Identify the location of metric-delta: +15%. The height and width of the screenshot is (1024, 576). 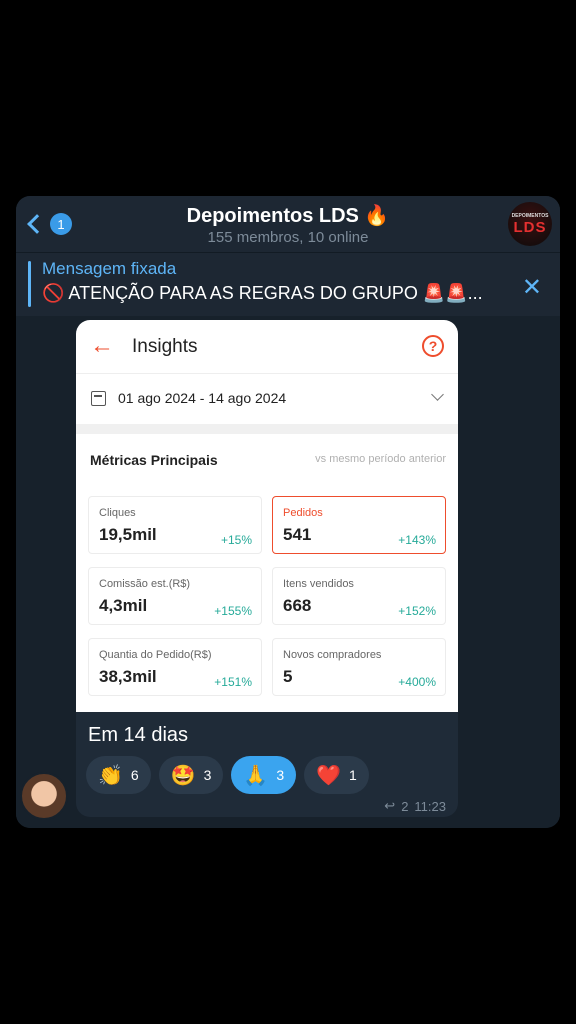
(236, 540).